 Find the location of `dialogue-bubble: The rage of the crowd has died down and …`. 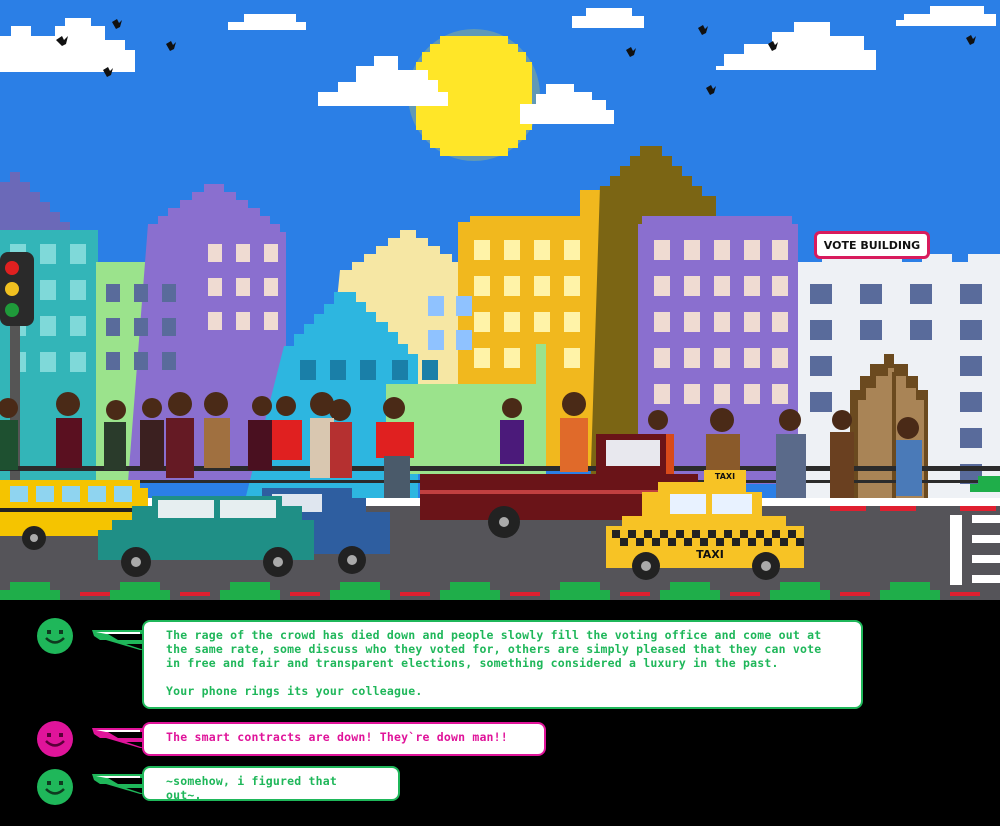

dialogue-bubble: The rage of the crowd has died down and … is located at coordinates (502, 664).